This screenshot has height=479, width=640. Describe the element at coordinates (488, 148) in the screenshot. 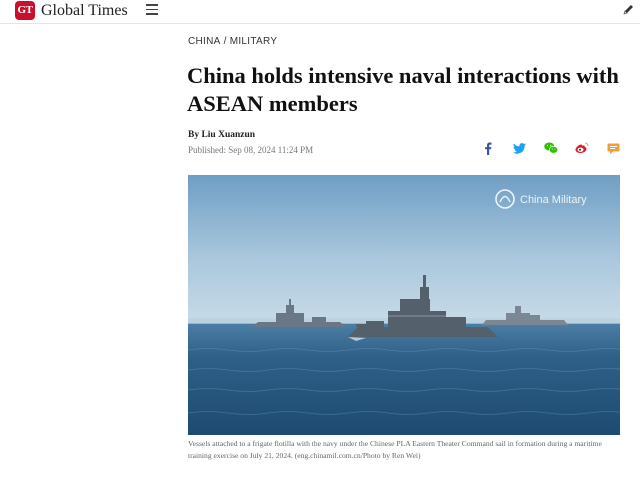

I see `facebook-icon` at that location.